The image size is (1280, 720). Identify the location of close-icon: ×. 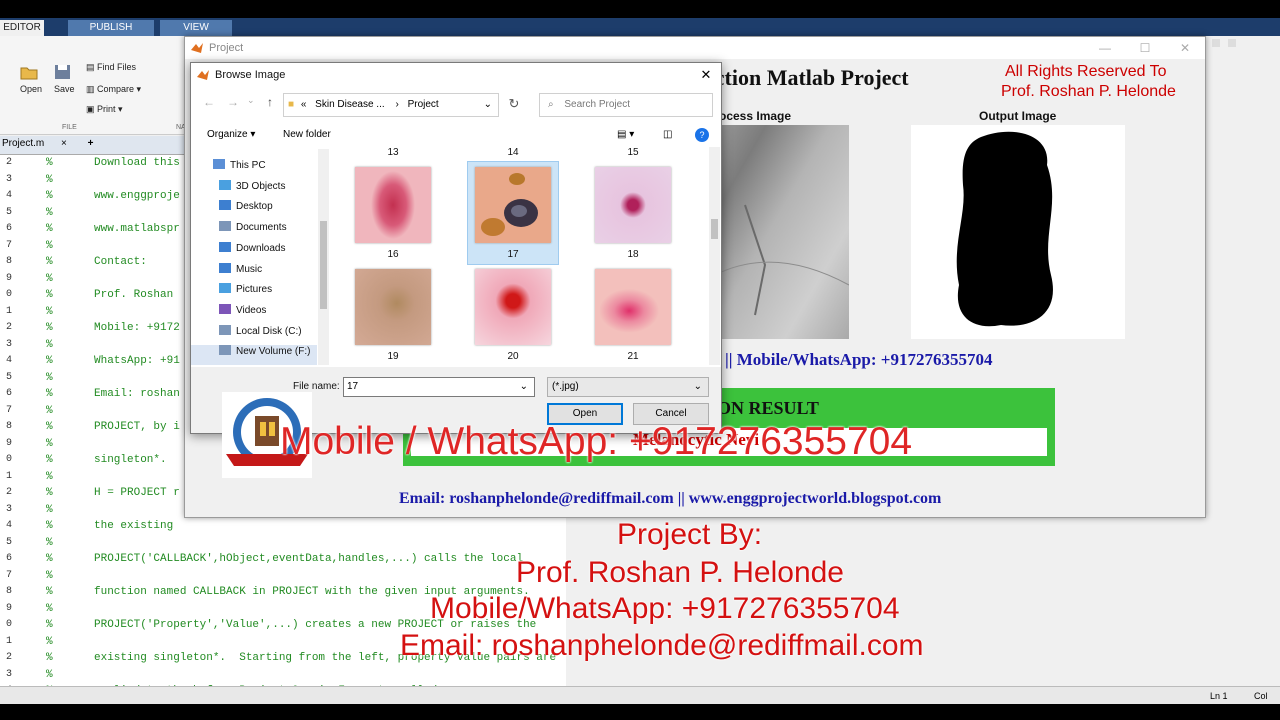
(64, 143).